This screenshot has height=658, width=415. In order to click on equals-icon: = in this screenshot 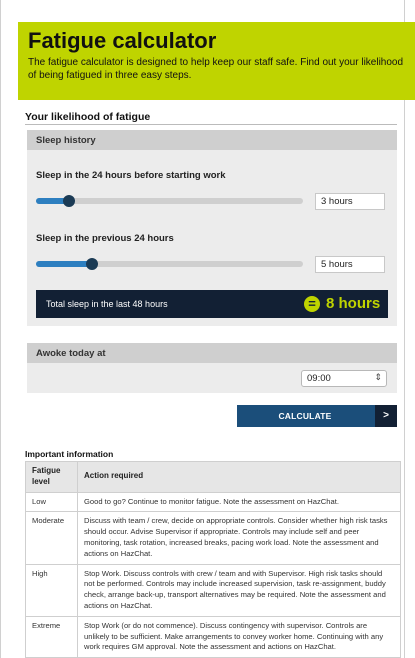, I will do `click(312, 304)`.